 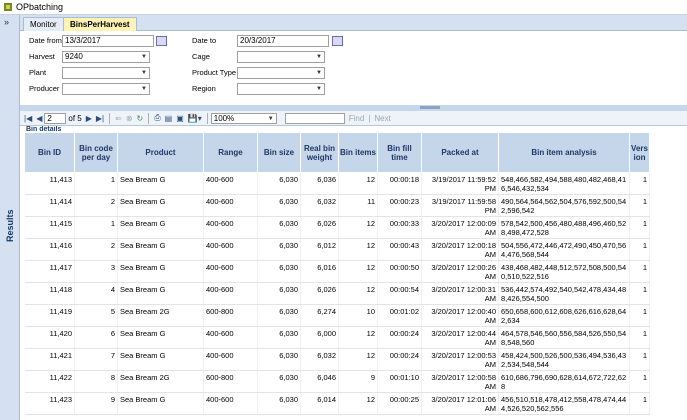 What do you see at coordinates (106, 57) in the screenshot?
I see `harvest-select: 9240 ▼` at bounding box center [106, 57].